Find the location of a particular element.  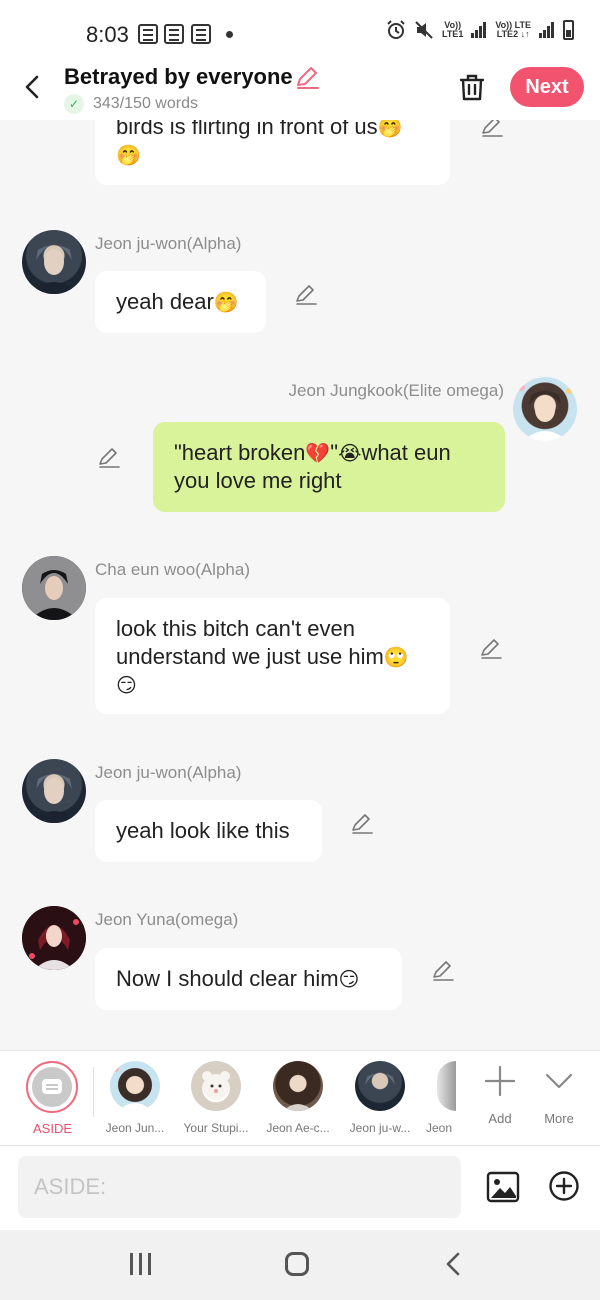

plus-icon is located at coordinates (500, 1081).